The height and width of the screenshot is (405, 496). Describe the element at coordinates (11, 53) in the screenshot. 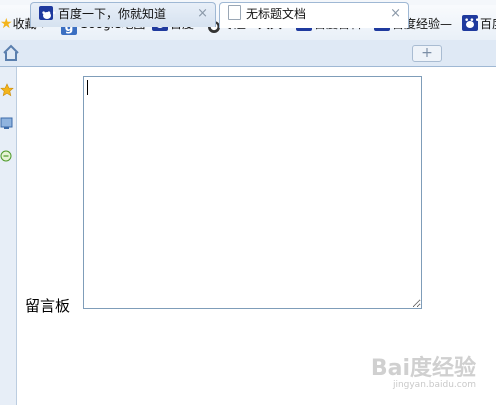

I see `home-icon` at that location.